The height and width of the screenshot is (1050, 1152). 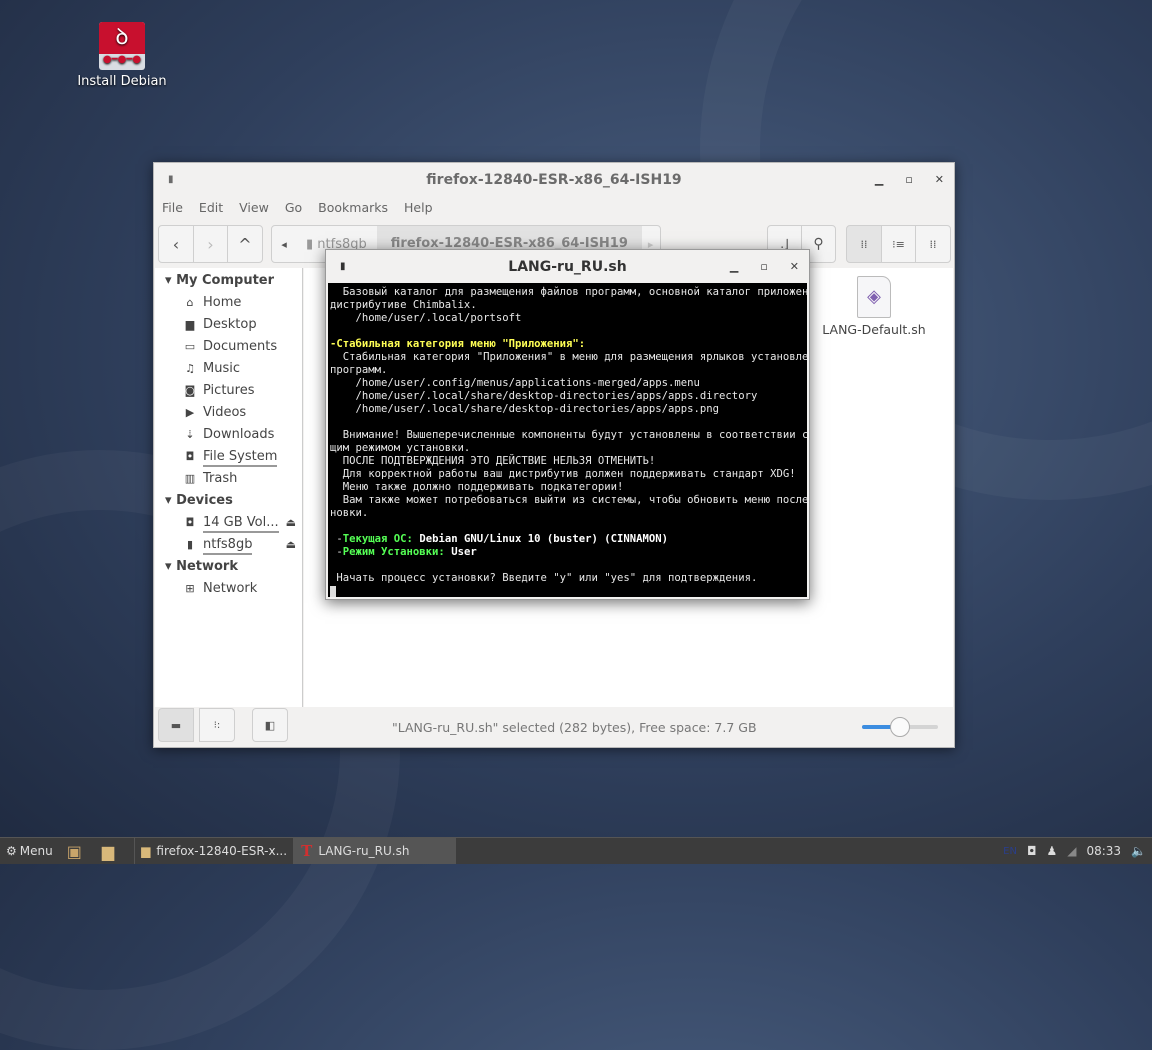 I want to click on up-button: ^, so click(x=245, y=244).